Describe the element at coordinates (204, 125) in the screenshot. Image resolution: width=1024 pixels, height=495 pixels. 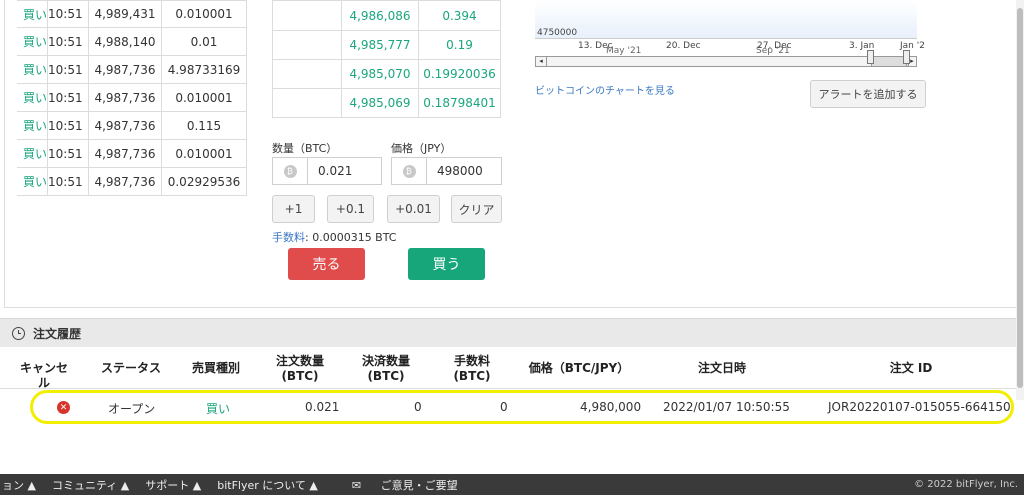
I see `trade-amount: 0.115` at that location.